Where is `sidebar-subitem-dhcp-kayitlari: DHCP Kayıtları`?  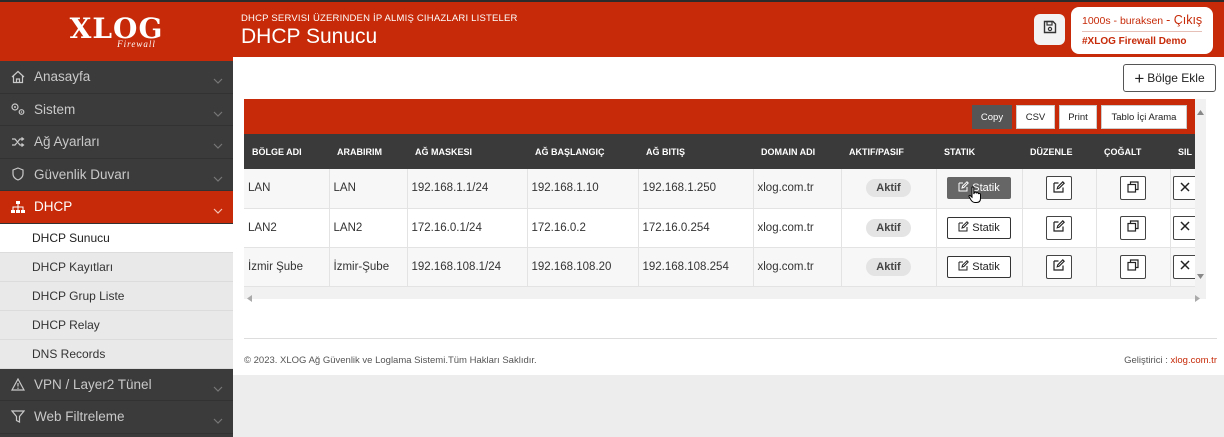
sidebar-subitem-dhcp-kayitlari: DHCP Kayıtları is located at coordinates (116, 267).